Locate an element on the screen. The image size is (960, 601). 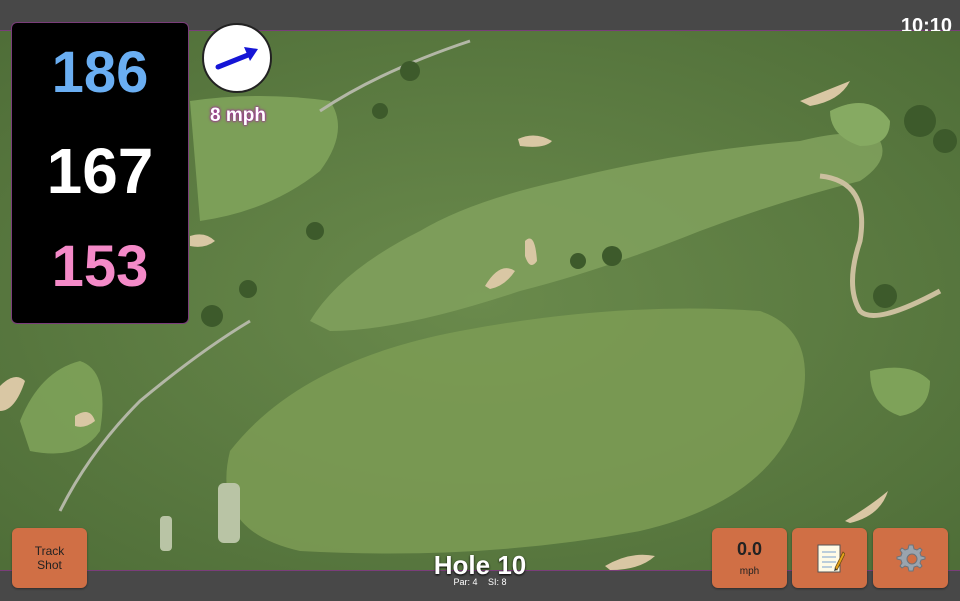
notes-icon is located at coordinates (831, 558).